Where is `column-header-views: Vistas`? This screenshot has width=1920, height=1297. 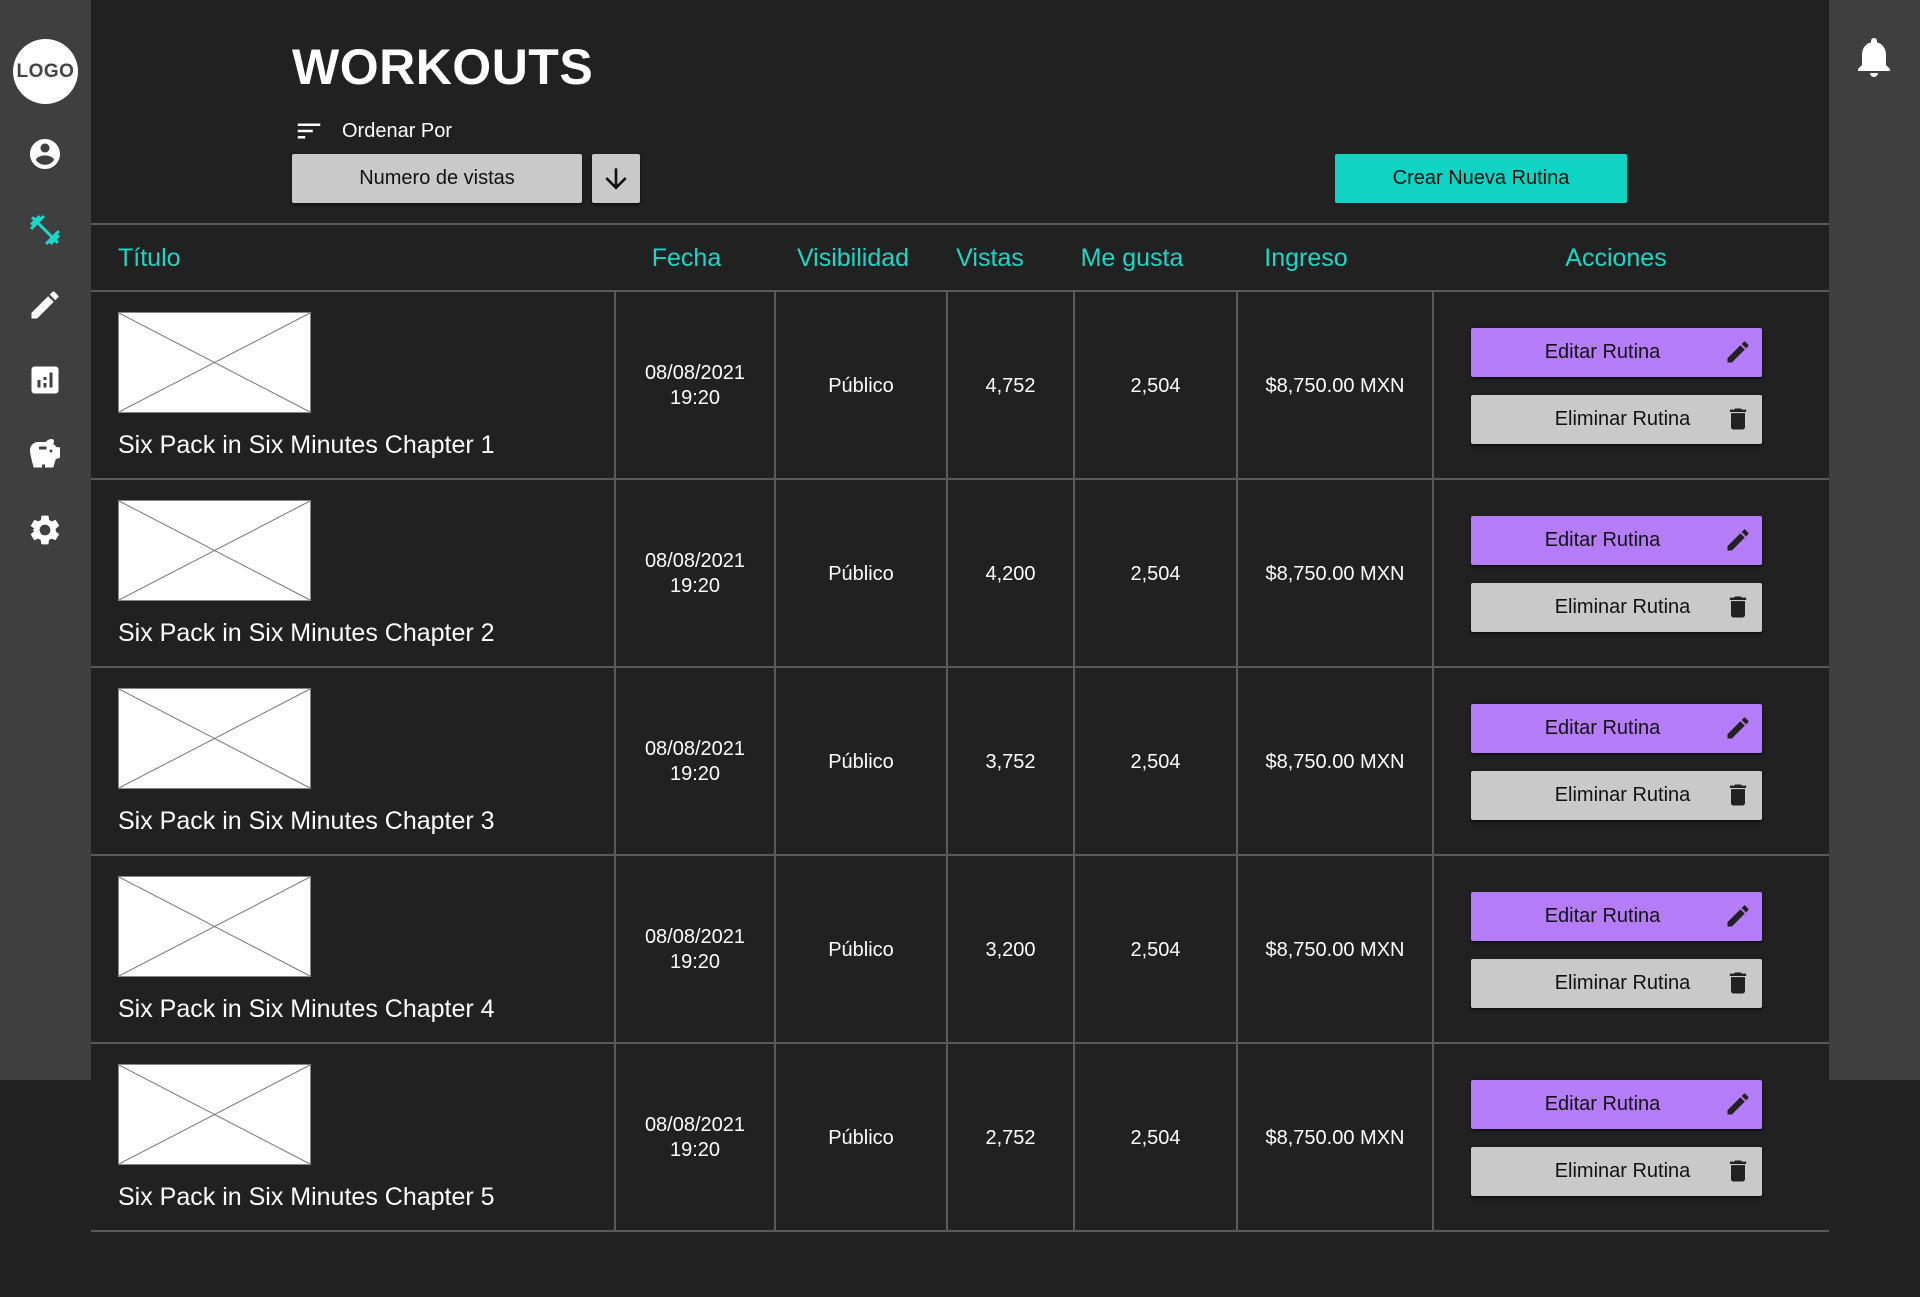
column-header-views: Vistas is located at coordinates (990, 258).